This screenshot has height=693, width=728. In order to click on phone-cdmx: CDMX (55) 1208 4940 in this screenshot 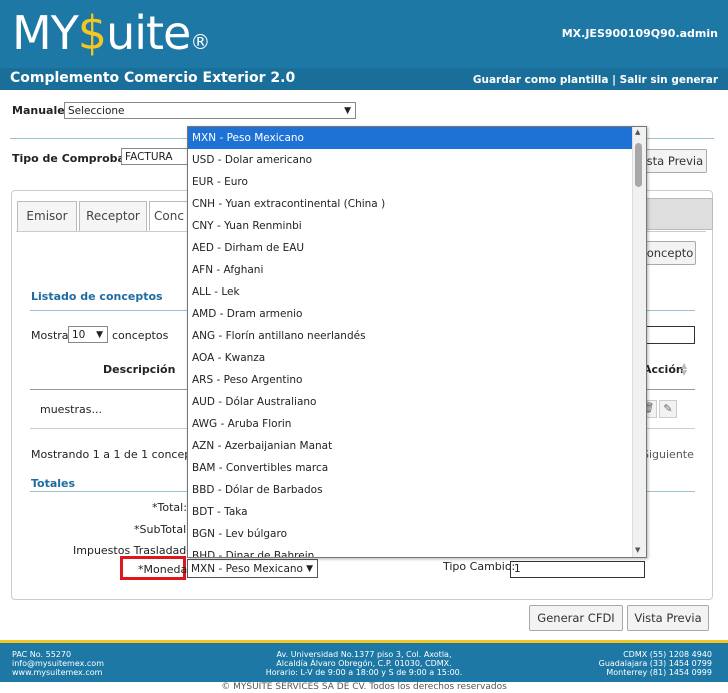, I will do `click(667, 654)`.